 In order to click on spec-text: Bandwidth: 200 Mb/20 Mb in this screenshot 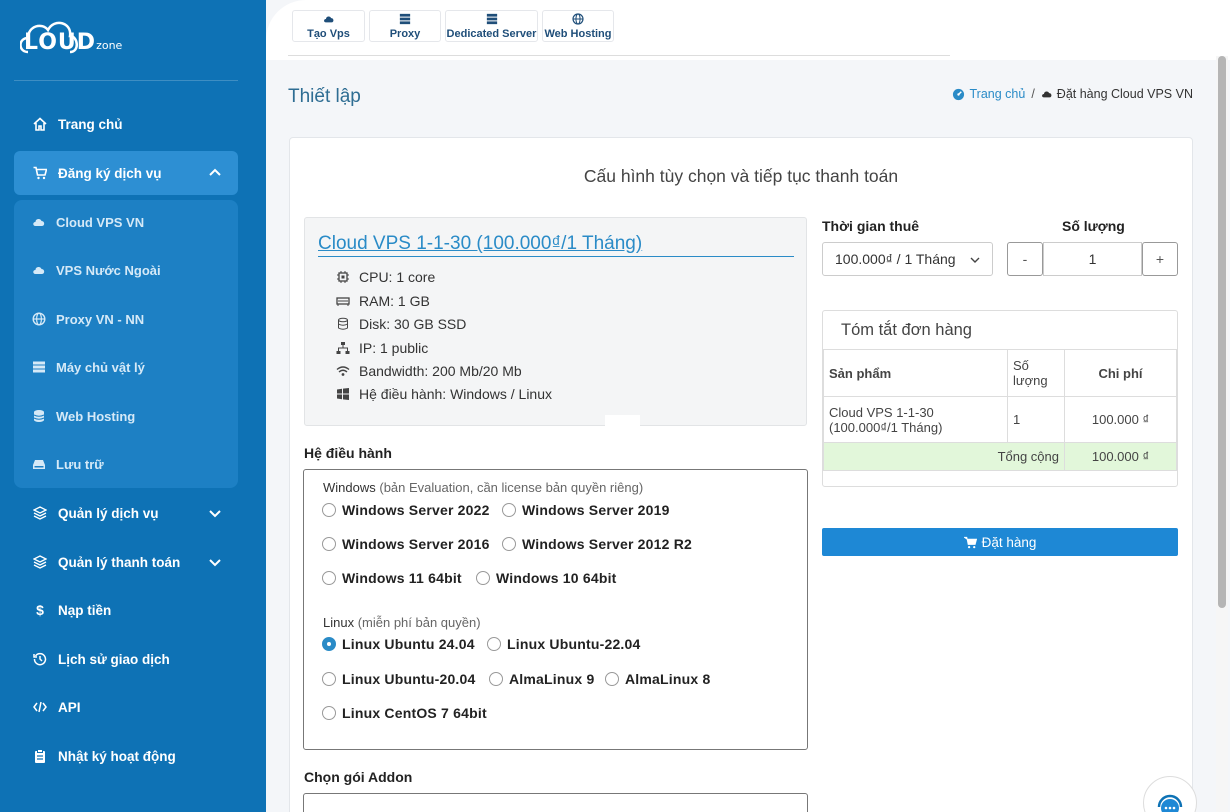, I will do `click(440, 371)`.